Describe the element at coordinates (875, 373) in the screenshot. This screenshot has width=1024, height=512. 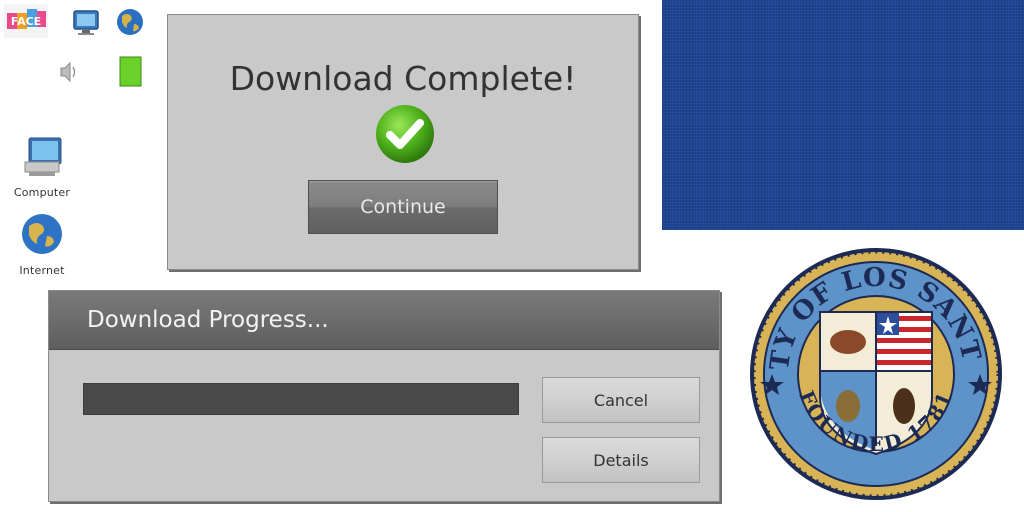
I see `city-seal-logo: CITY OF LOS SANTOS FOUNDED 1781` at that location.